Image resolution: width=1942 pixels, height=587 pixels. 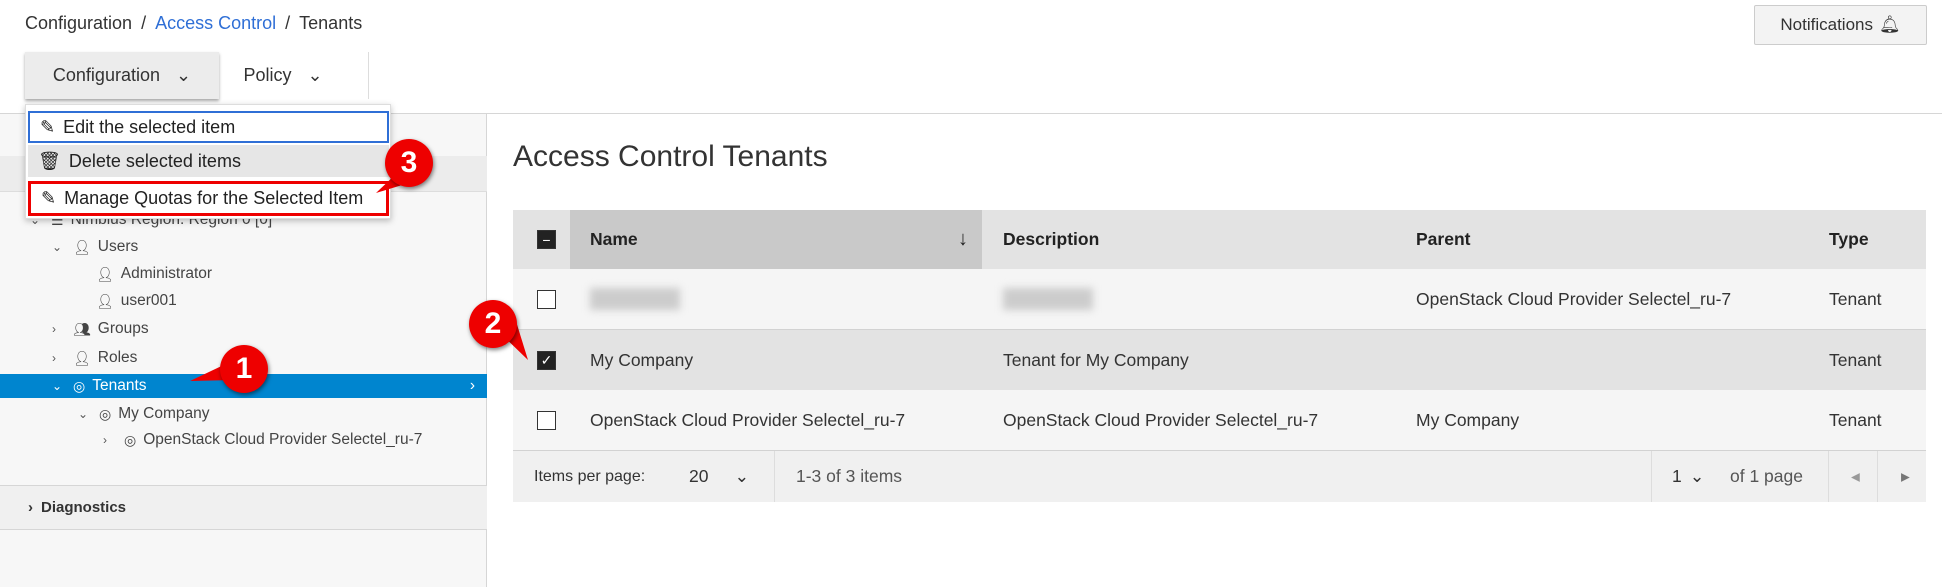 I want to click on annotation-badge-1: 1, so click(x=244, y=369).